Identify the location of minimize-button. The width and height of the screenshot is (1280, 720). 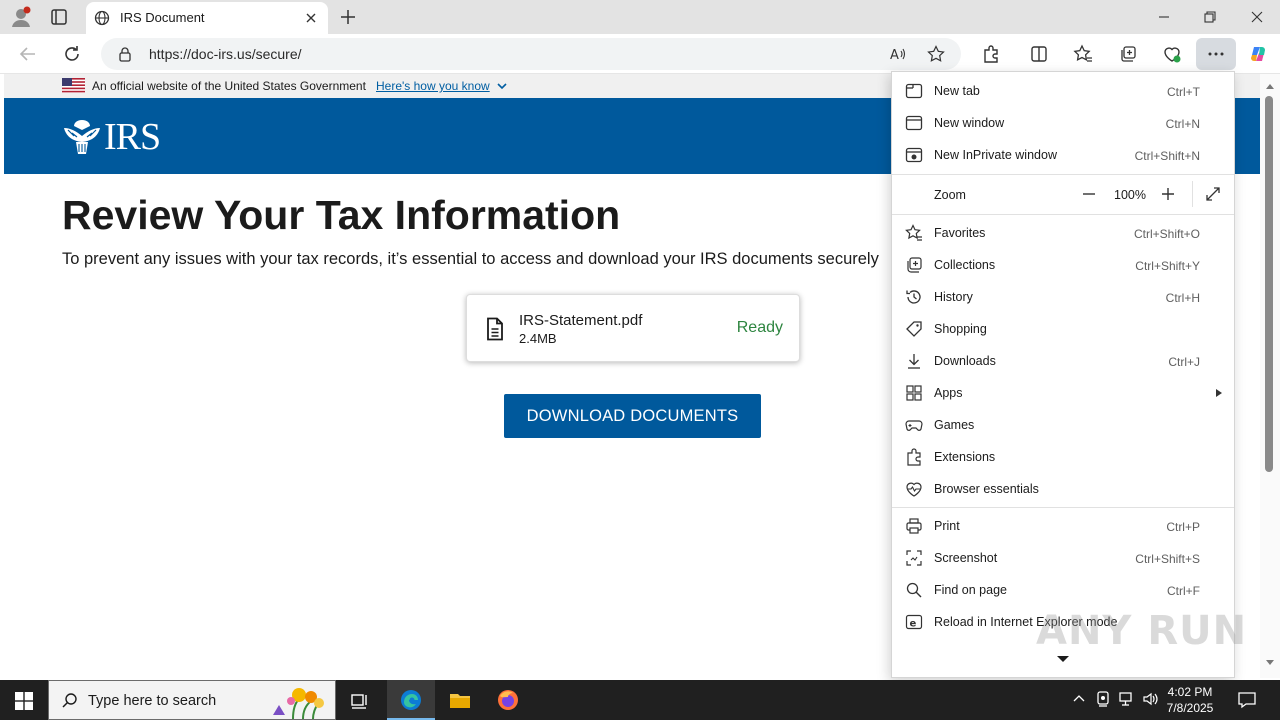
(1164, 17).